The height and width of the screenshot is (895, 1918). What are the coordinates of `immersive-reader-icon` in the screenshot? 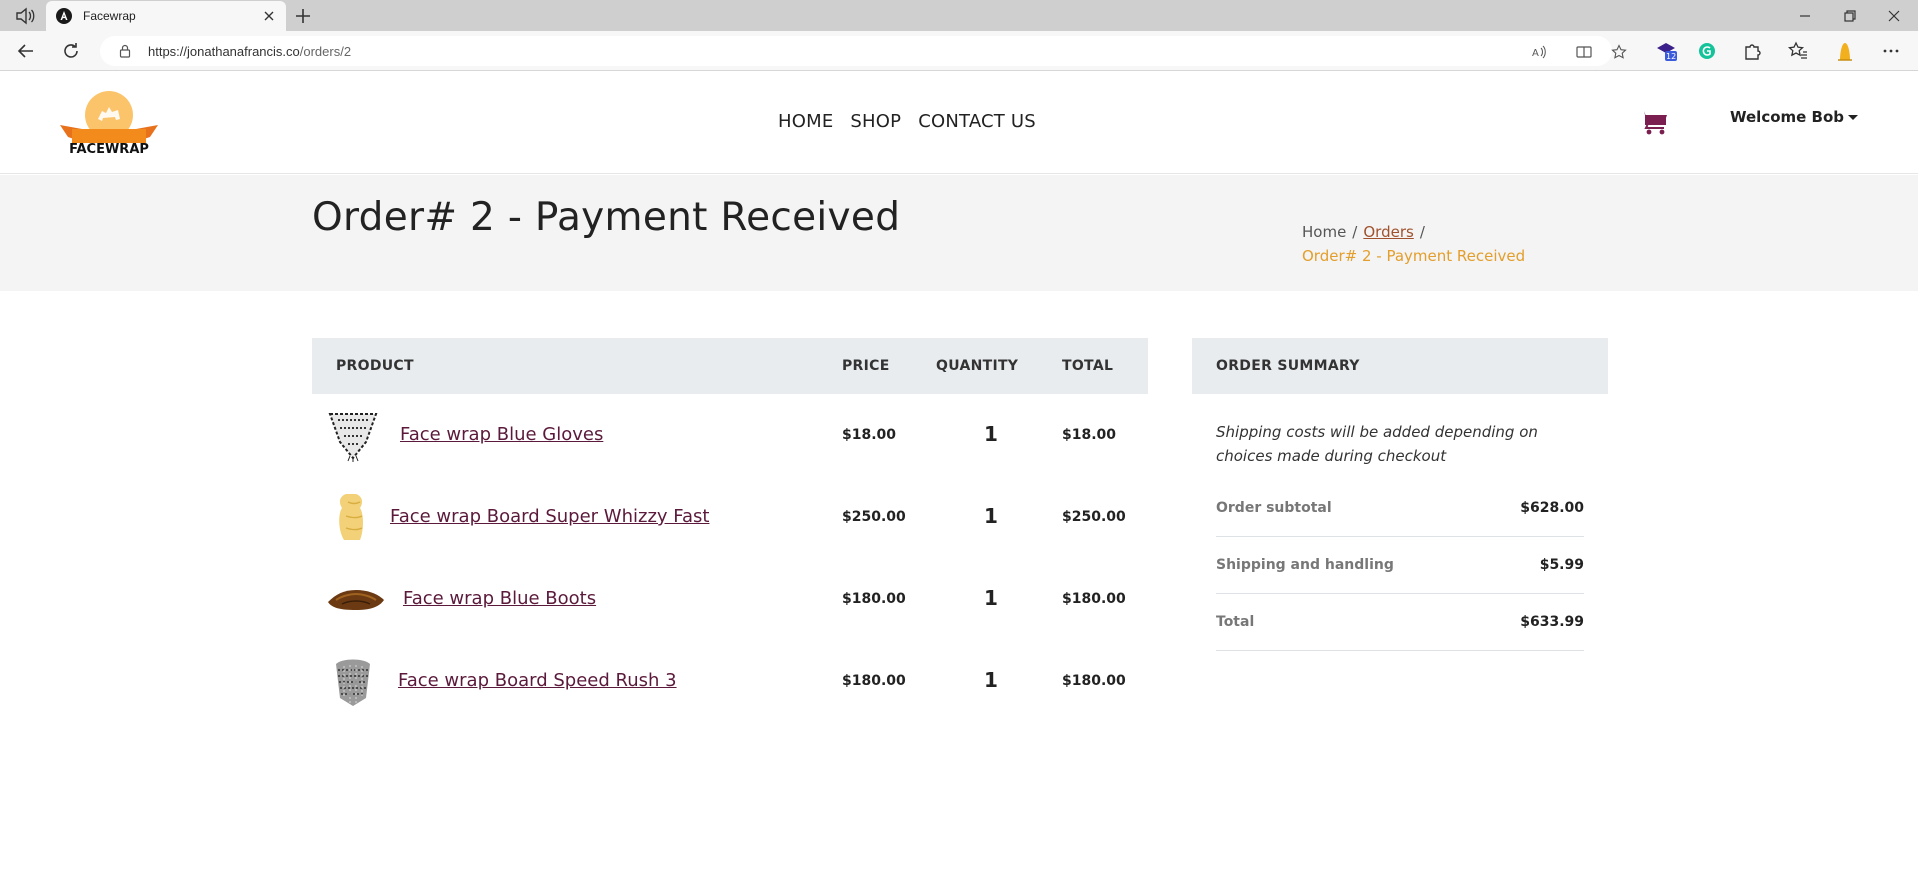 It's located at (1584, 52).